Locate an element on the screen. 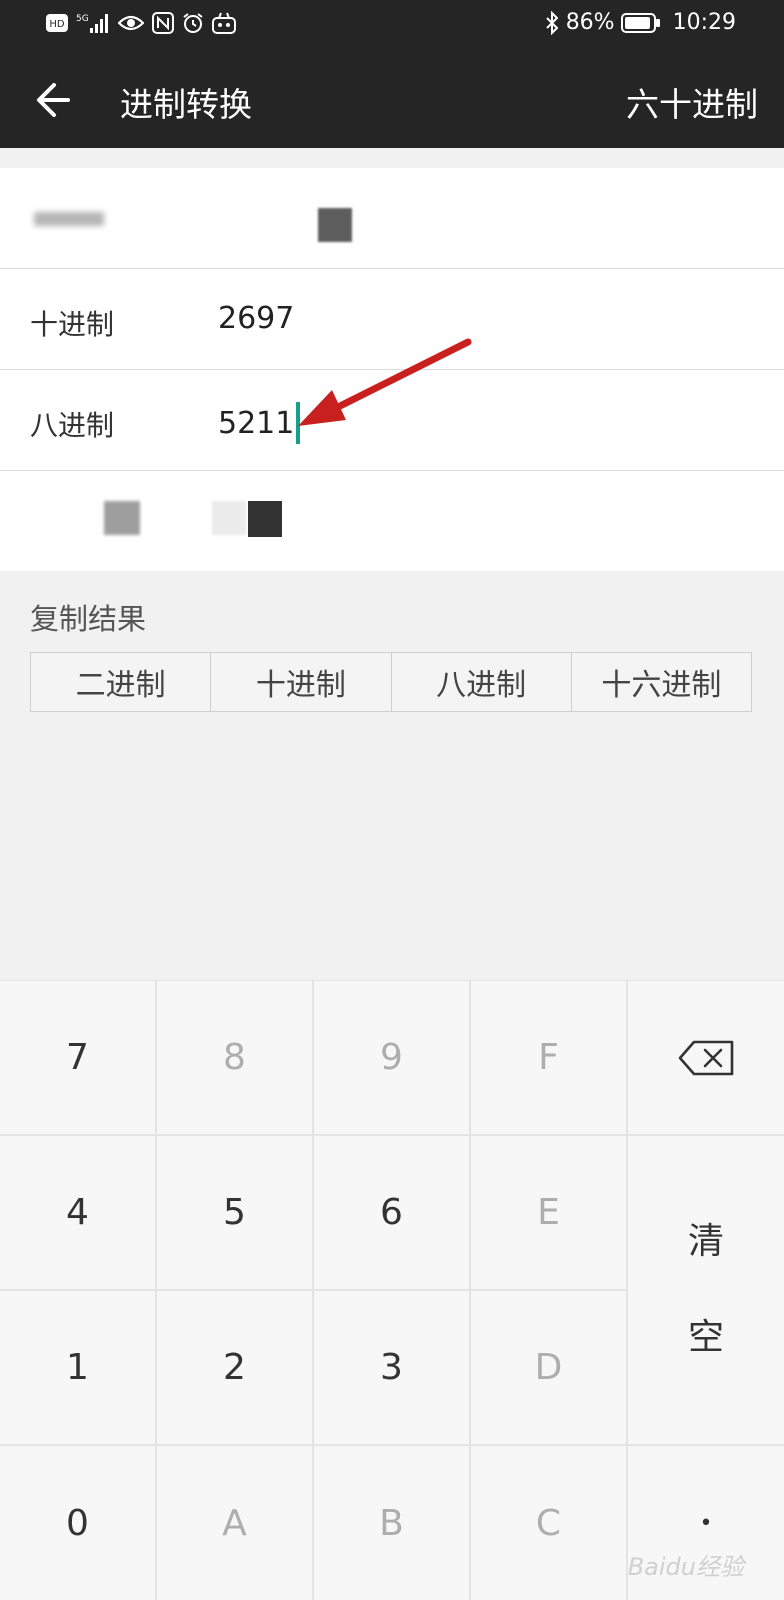 This screenshot has height=1600, width=784. app-icon is located at coordinates (224, 23).